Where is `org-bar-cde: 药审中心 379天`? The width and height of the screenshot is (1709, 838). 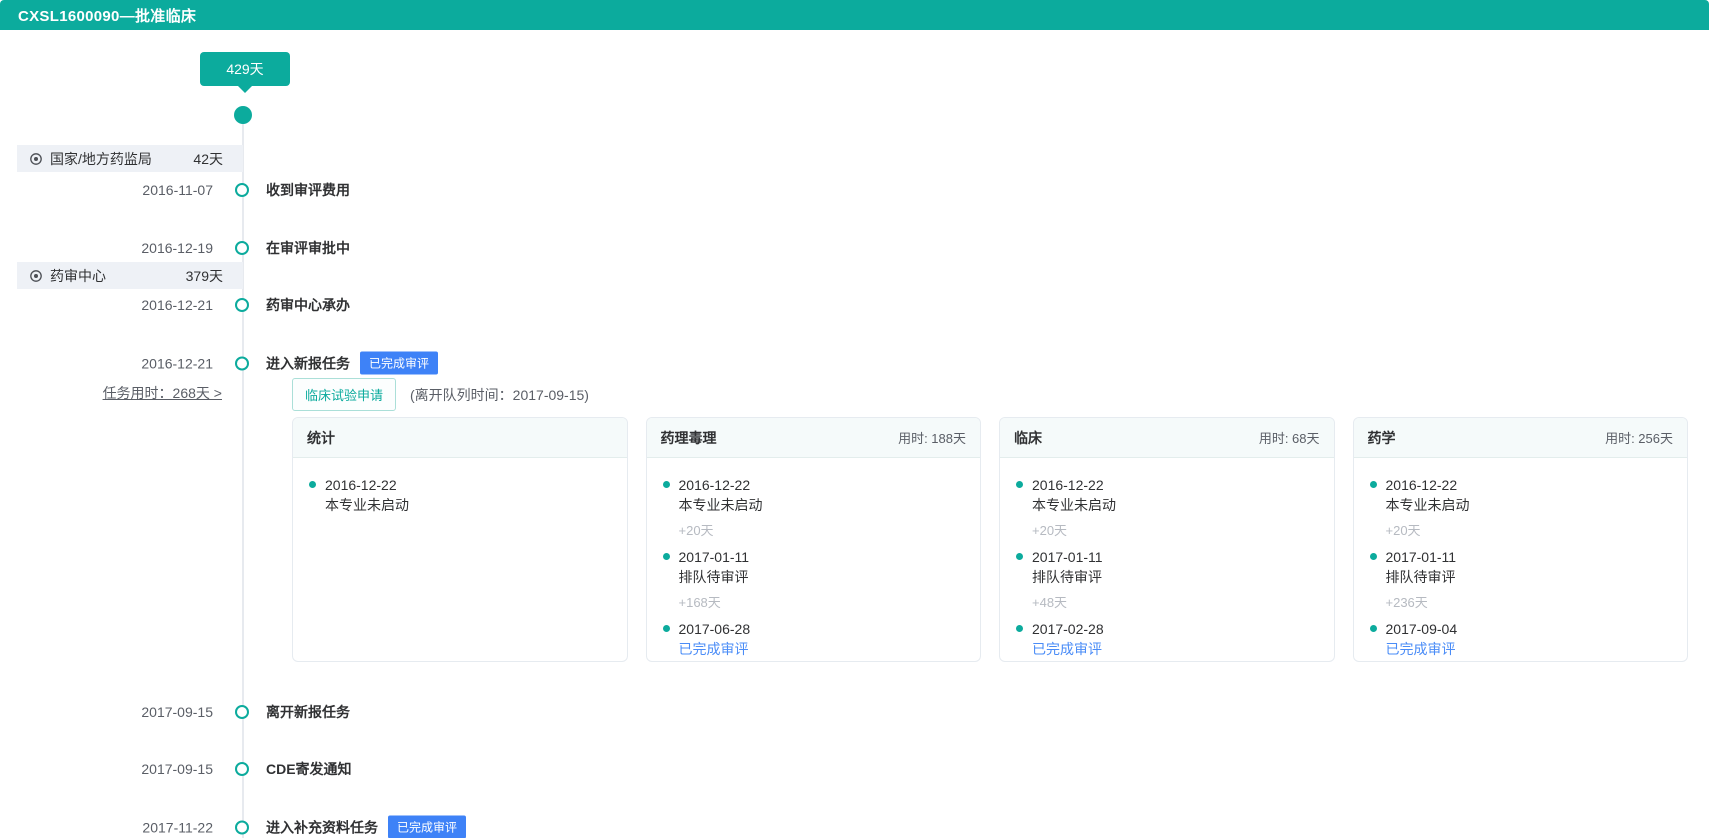
org-bar-cde: 药审中心 379天 is located at coordinates (130, 275).